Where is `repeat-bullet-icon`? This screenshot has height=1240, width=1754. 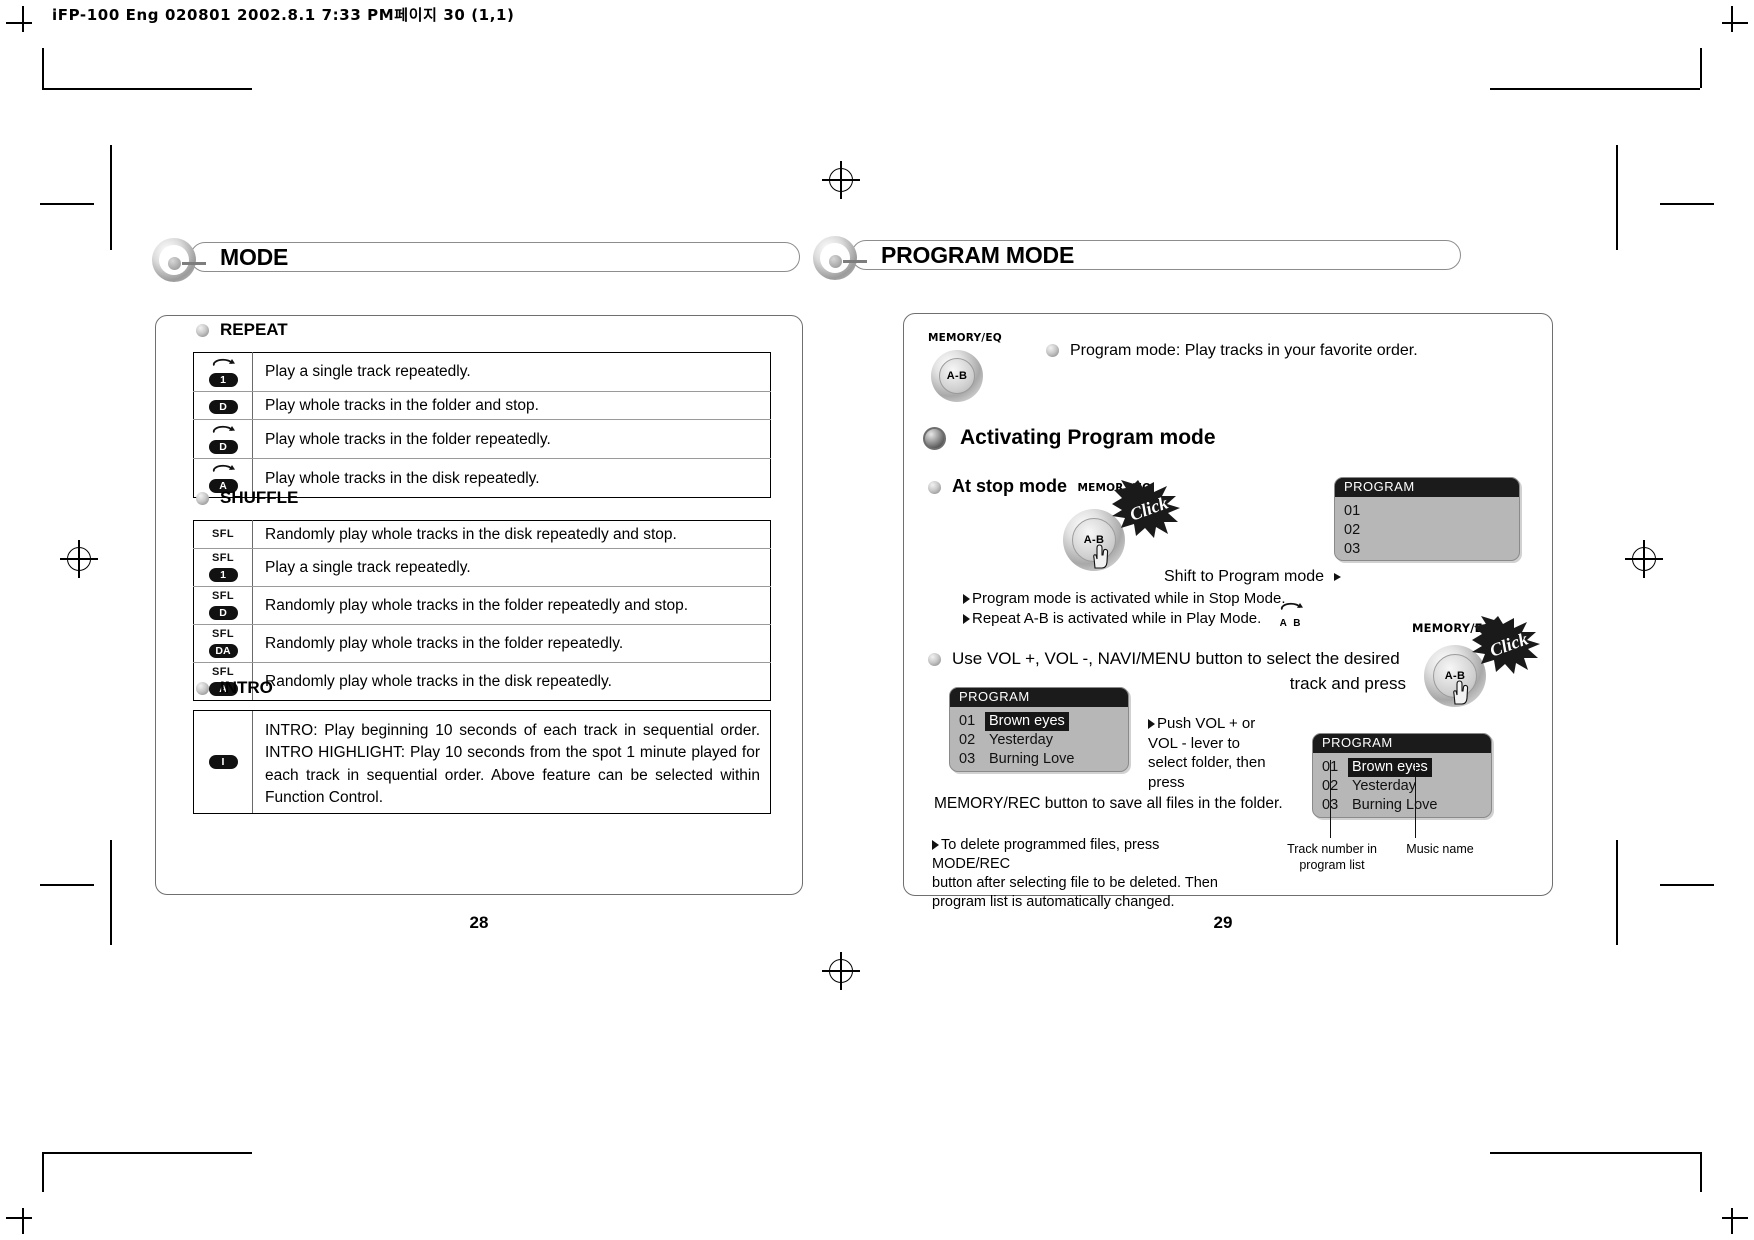
repeat-bullet-icon is located at coordinates (202, 331).